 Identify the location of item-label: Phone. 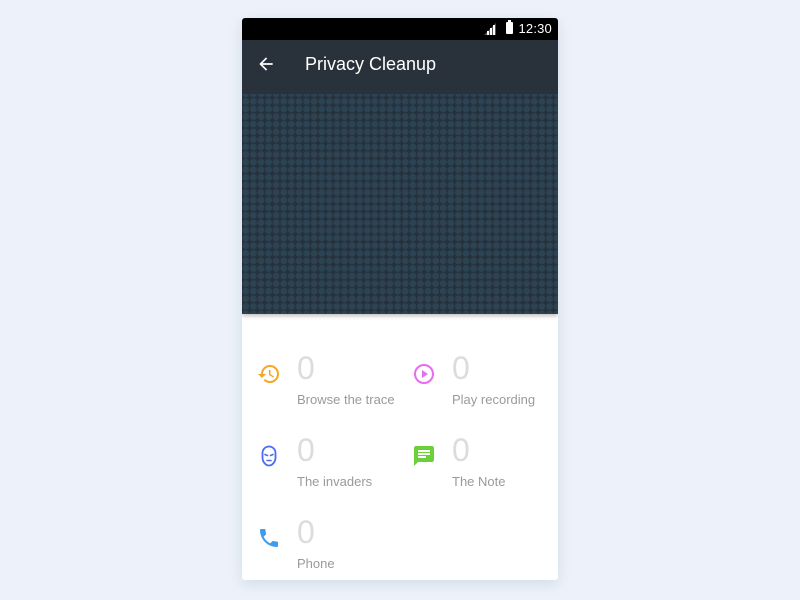
(316, 563).